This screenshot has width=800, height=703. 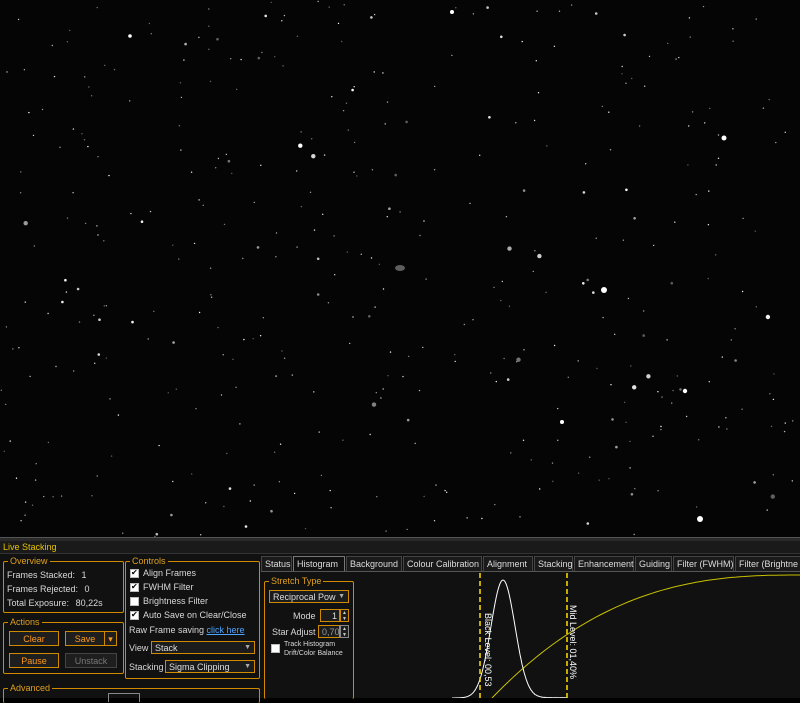 I want to click on tab-colour-calibration: Colour Calibration, so click(x=442, y=563).